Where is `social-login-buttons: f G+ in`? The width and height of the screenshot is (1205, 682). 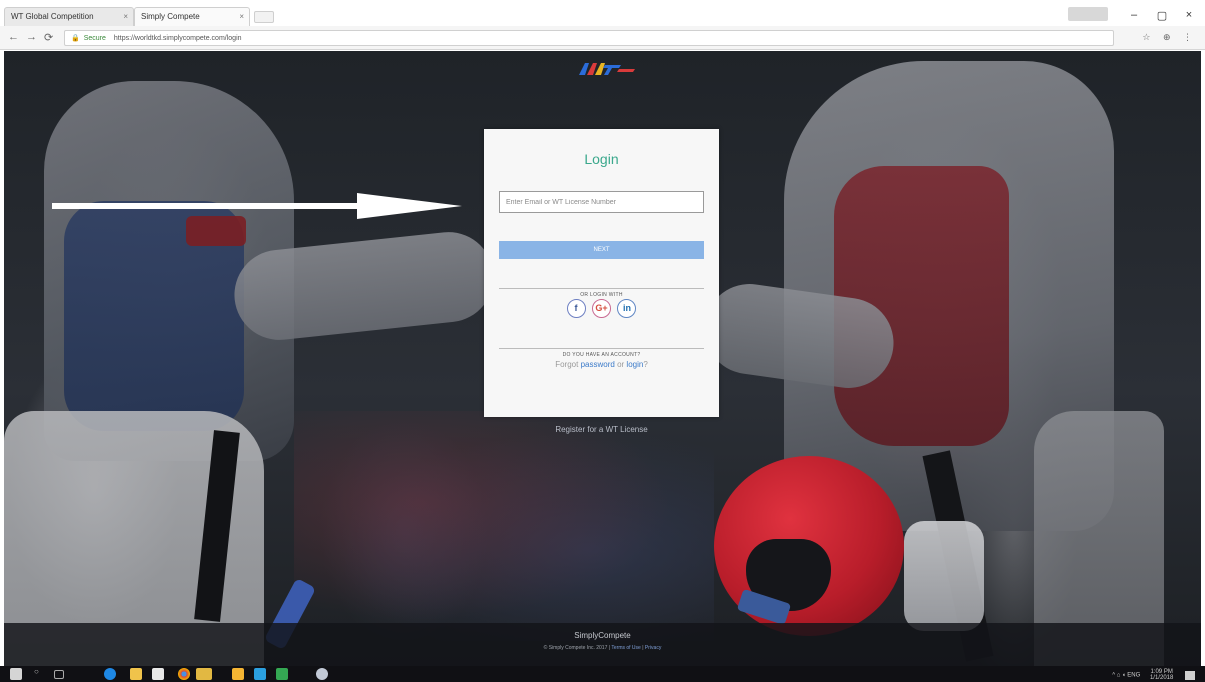 social-login-buttons: f G+ in is located at coordinates (601, 308).